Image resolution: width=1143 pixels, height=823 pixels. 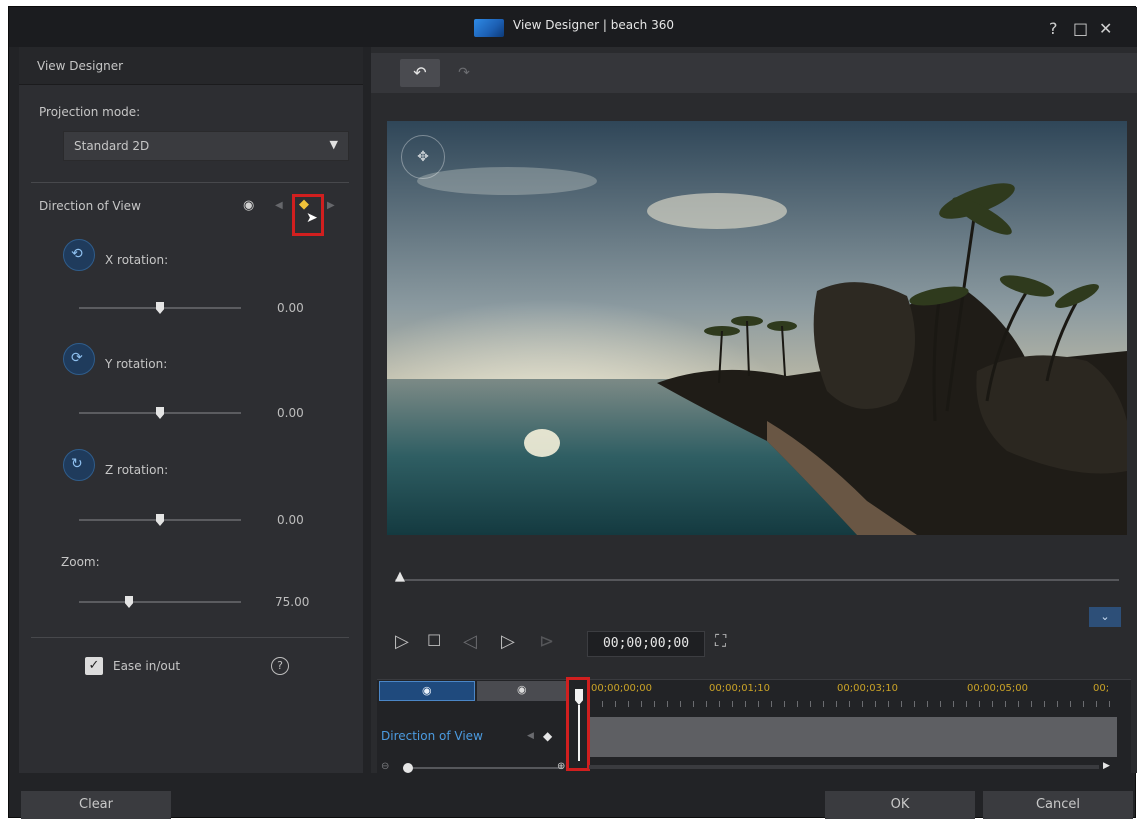 What do you see at coordinates (593, 25) in the screenshot?
I see `window-title: View Designer | beach 360` at bounding box center [593, 25].